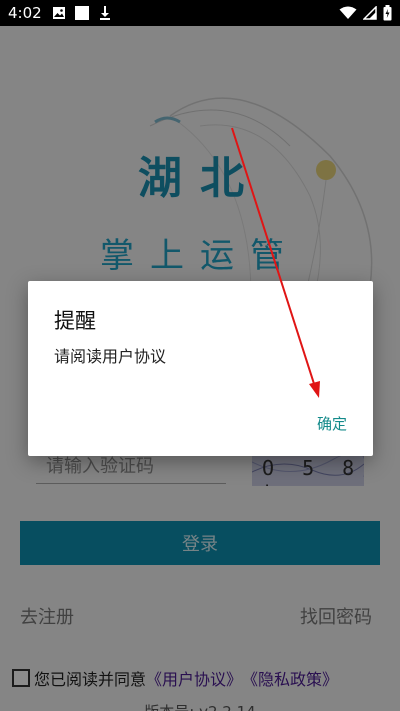 This screenshot has width=400, height=711. I want to click on notification-icons, so click(82, 13).